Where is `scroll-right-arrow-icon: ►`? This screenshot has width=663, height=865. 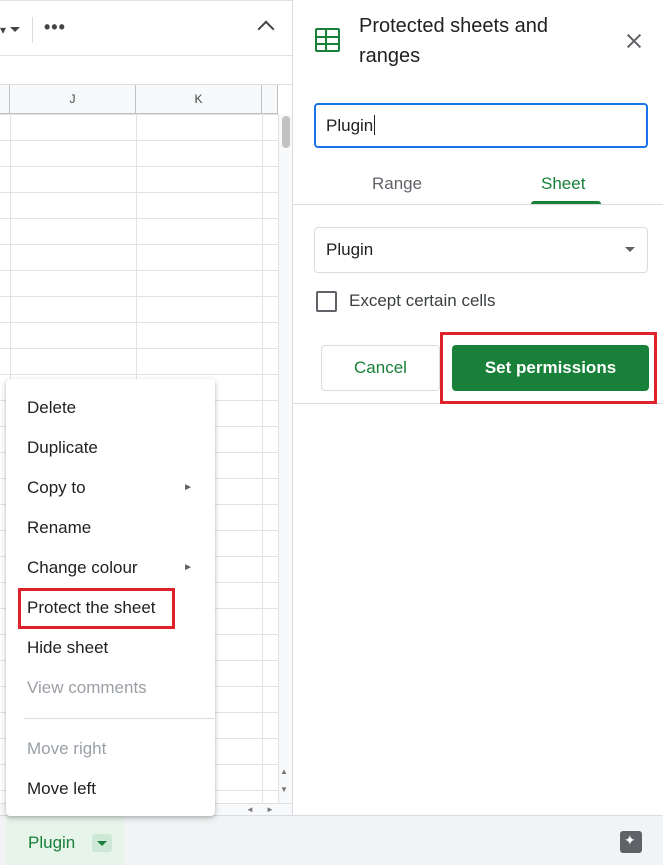 scroll-right-arrow-icon: ► is located at coordinates (270, 809).